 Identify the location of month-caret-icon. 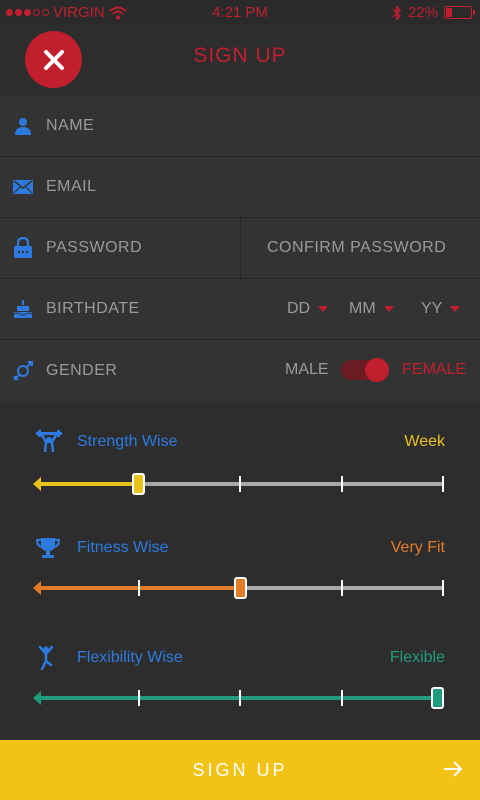
(388, 309).